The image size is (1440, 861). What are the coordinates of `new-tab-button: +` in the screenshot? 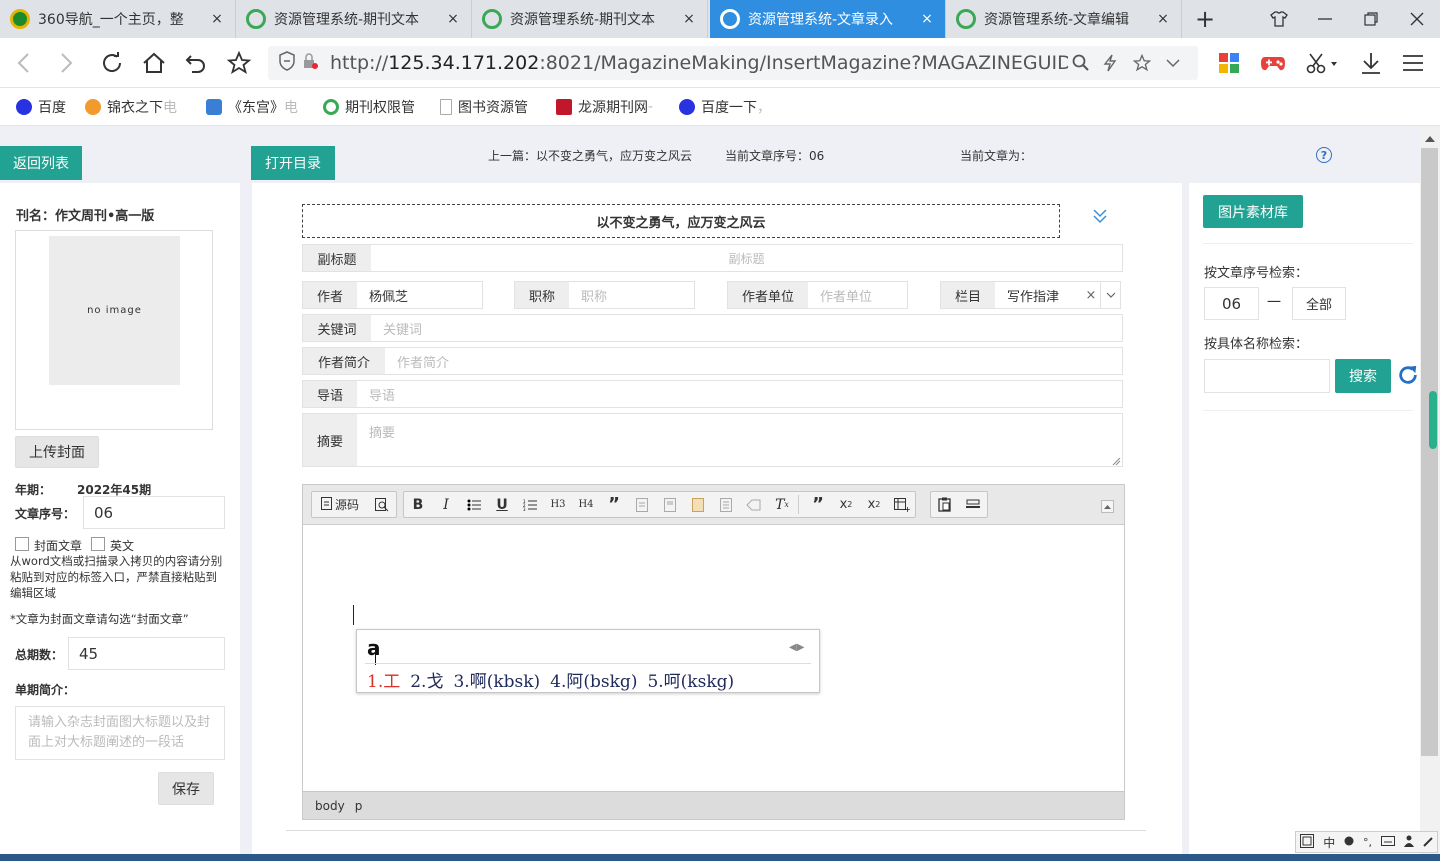 It's located at (1205, 19).